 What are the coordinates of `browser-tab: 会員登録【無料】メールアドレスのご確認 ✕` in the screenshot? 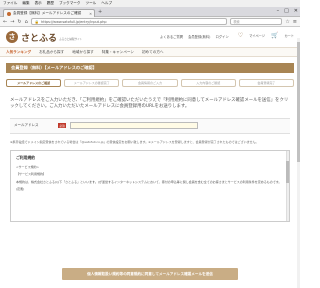 It's located at (49, 13).